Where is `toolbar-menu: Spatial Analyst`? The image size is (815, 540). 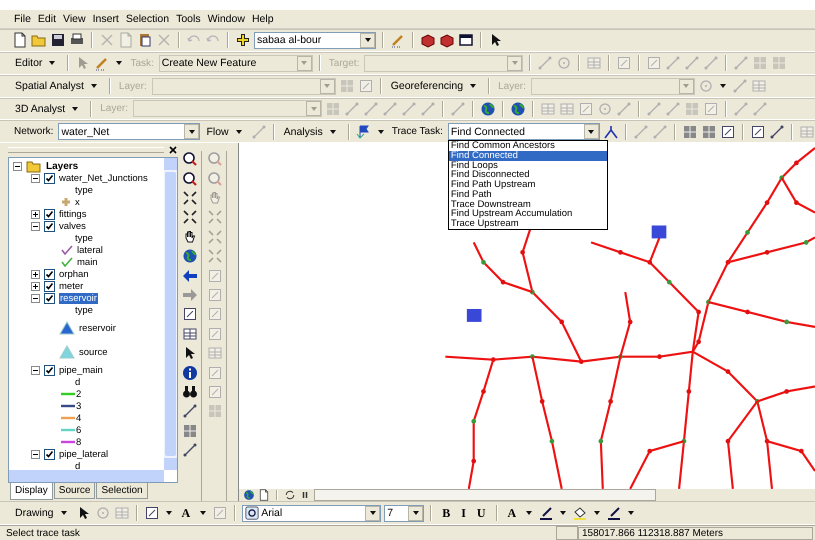 toolbar-menu: Spatial Analyst is located at coordinates (57, 86).